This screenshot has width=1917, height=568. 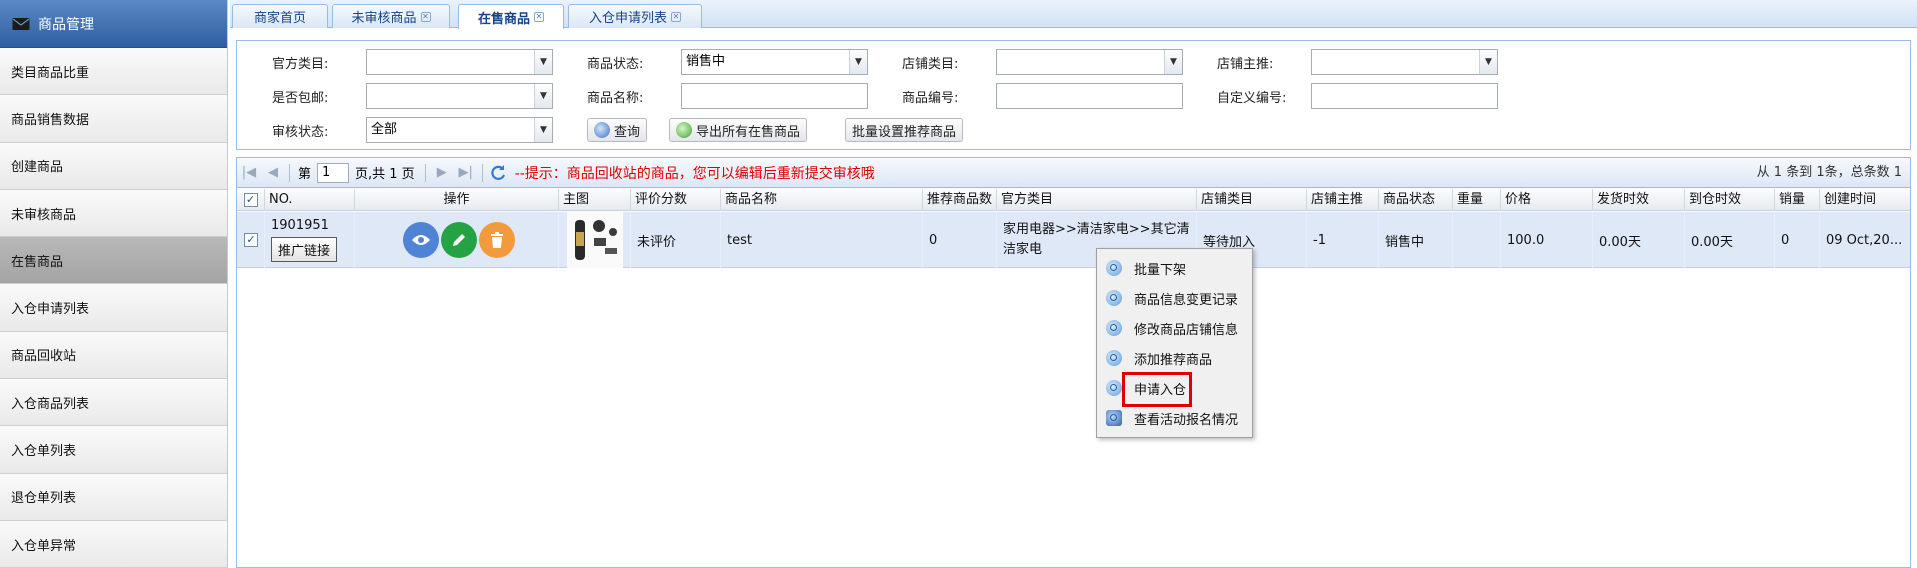 What do you see at coordinates (113, 308) in the screenshot?
I see `sidebar-item-warehouse-requests: 入仓申请列表` at bounding box center [113, 308].